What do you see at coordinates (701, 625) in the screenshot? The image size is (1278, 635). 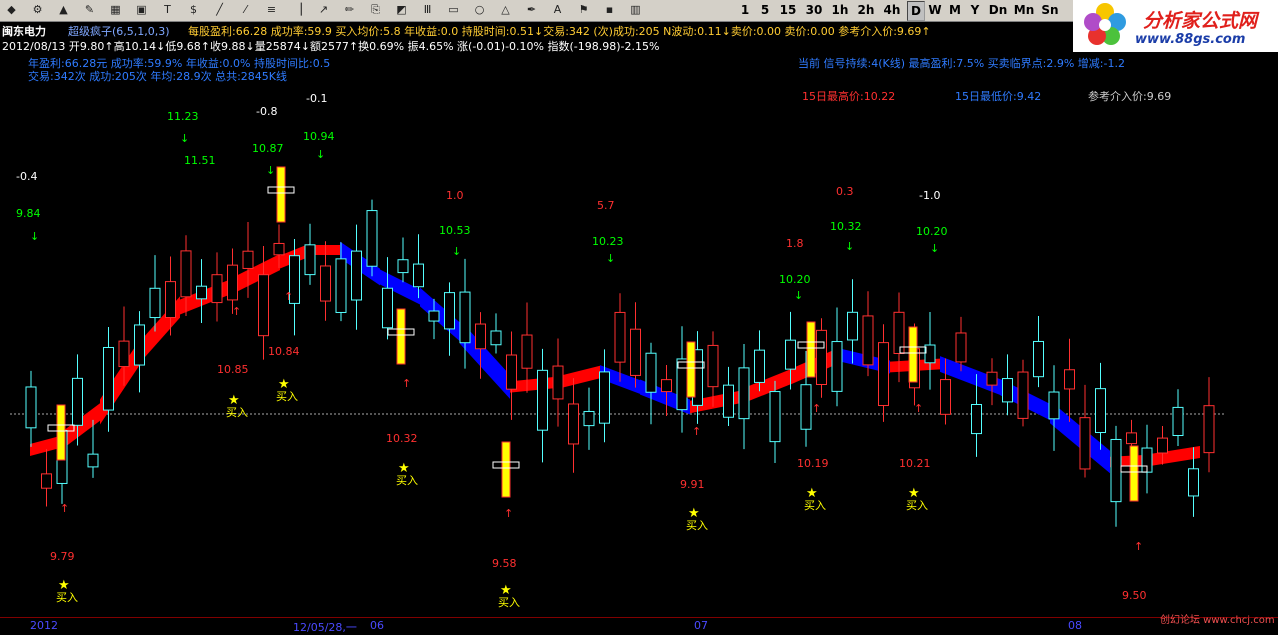 I see `axis-label: 07` at bounding box center [701, 625].